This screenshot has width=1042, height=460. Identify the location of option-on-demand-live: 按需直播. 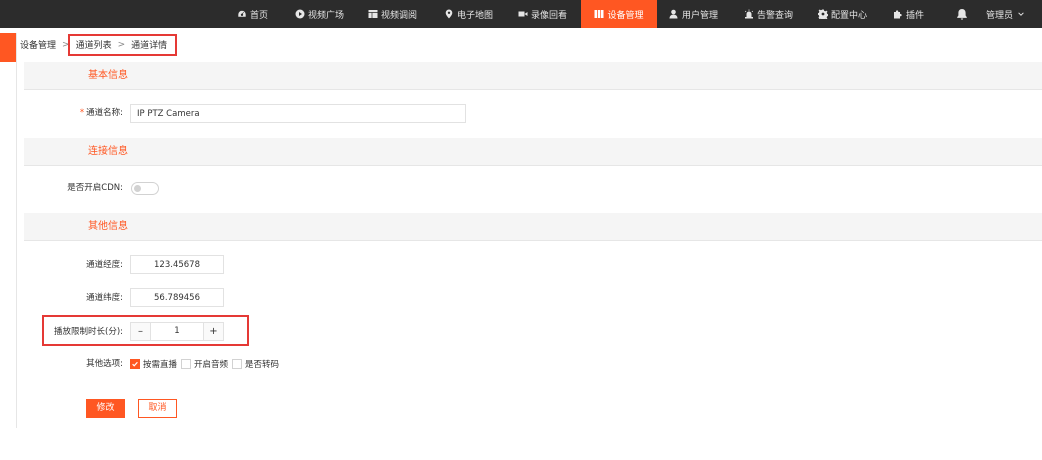
(153, 364).